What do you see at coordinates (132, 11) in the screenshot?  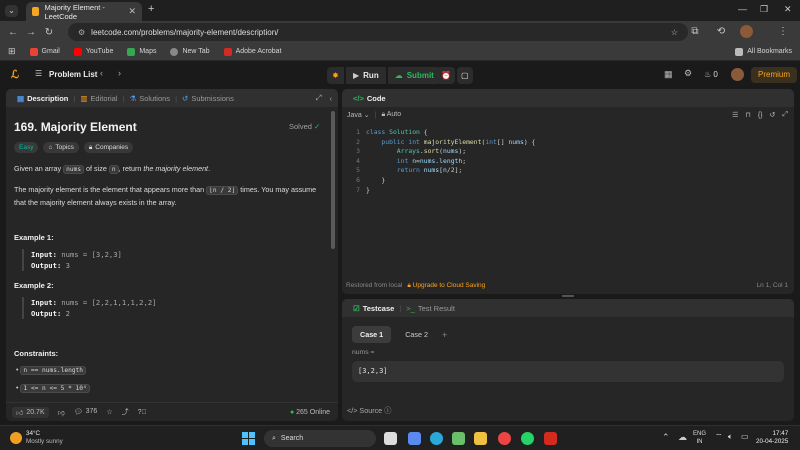 I see `tab-close-icon: ✕` at bounding box center [132, 11].